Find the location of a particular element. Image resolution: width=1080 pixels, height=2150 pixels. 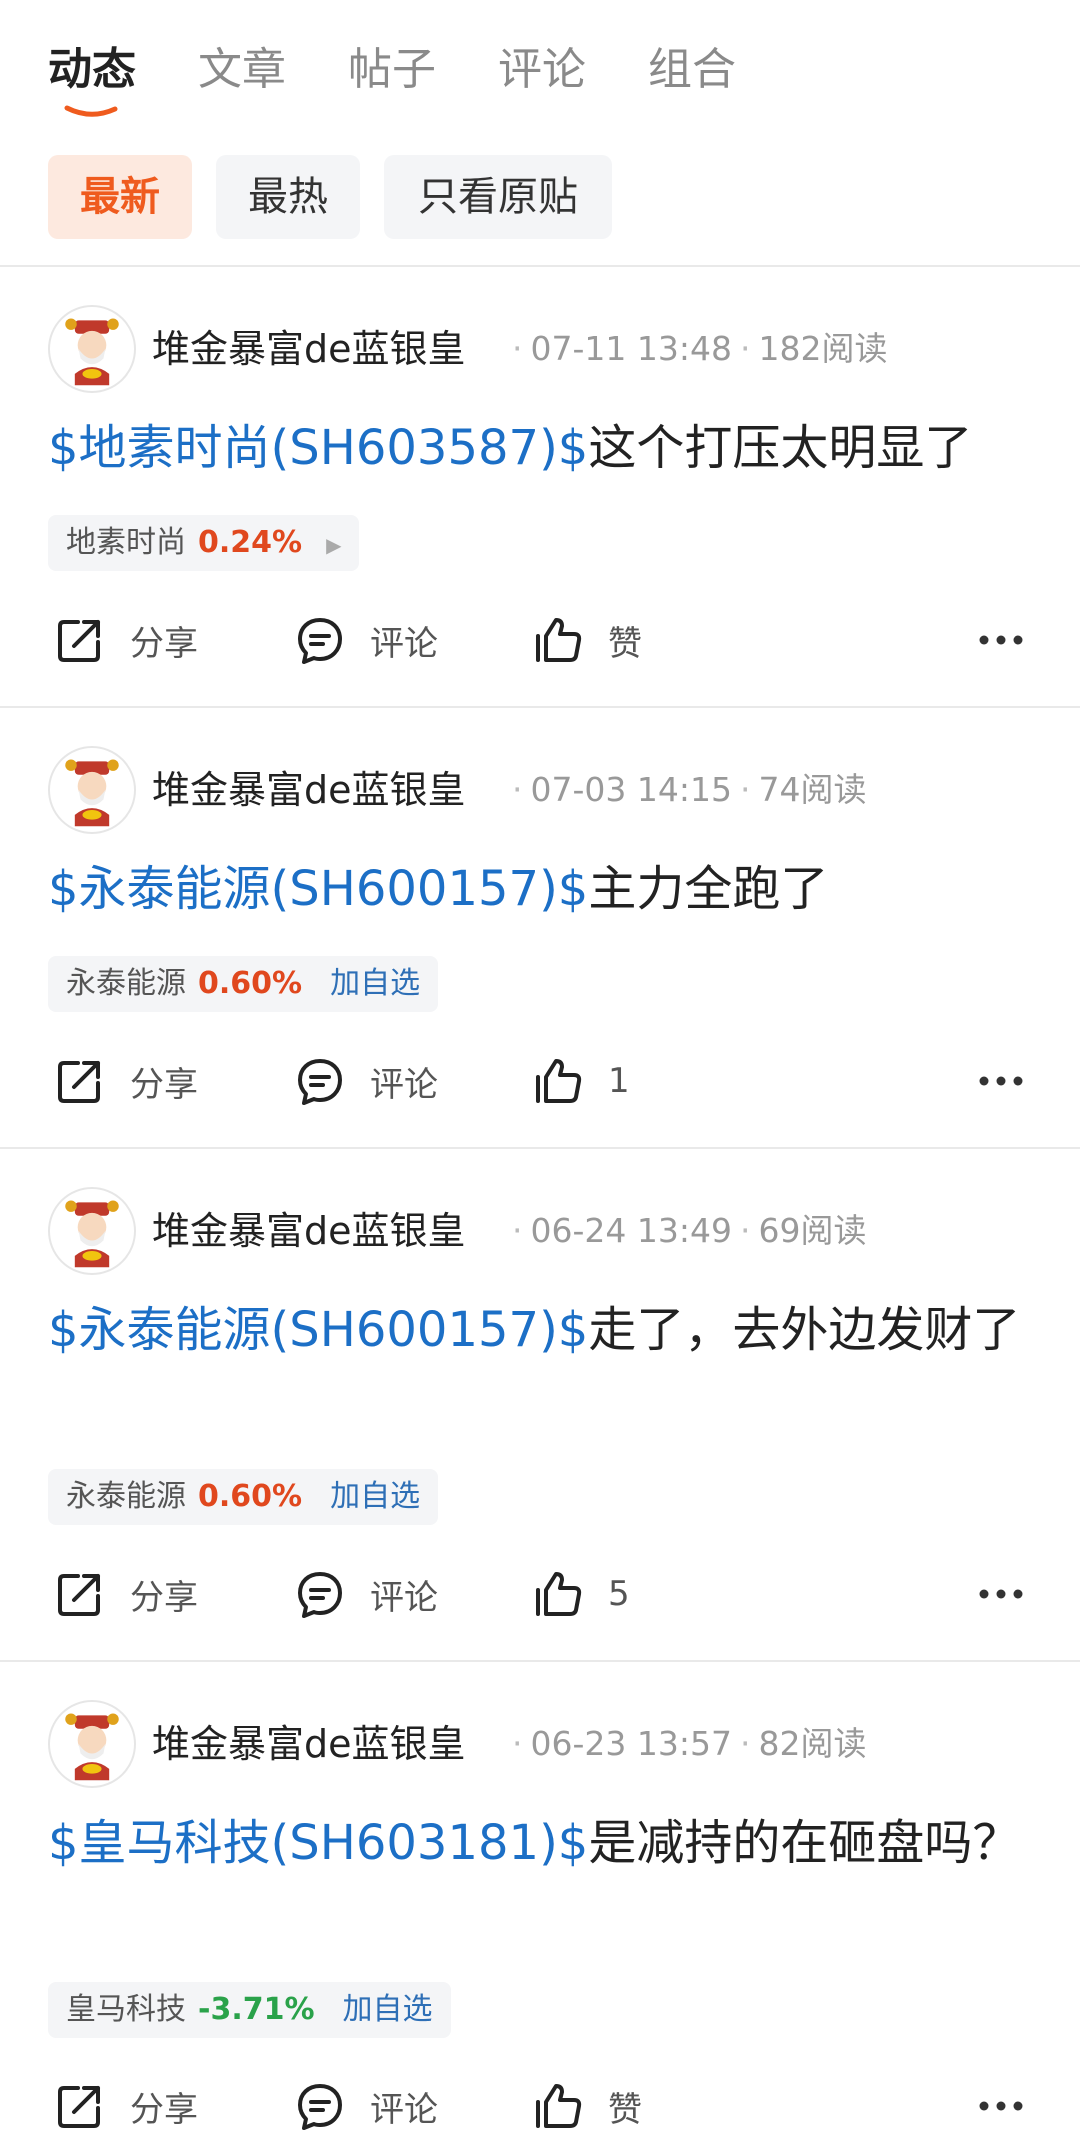

tab-dynamics: 动态 is located at coordinates (92, 70).